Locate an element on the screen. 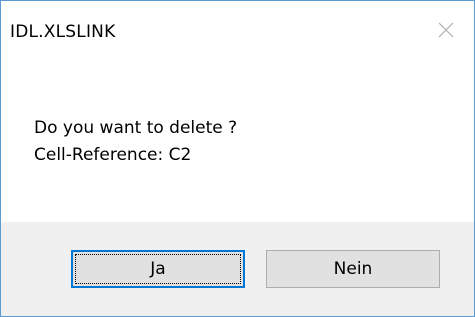  close-icon is located at coordinates (446, 32).